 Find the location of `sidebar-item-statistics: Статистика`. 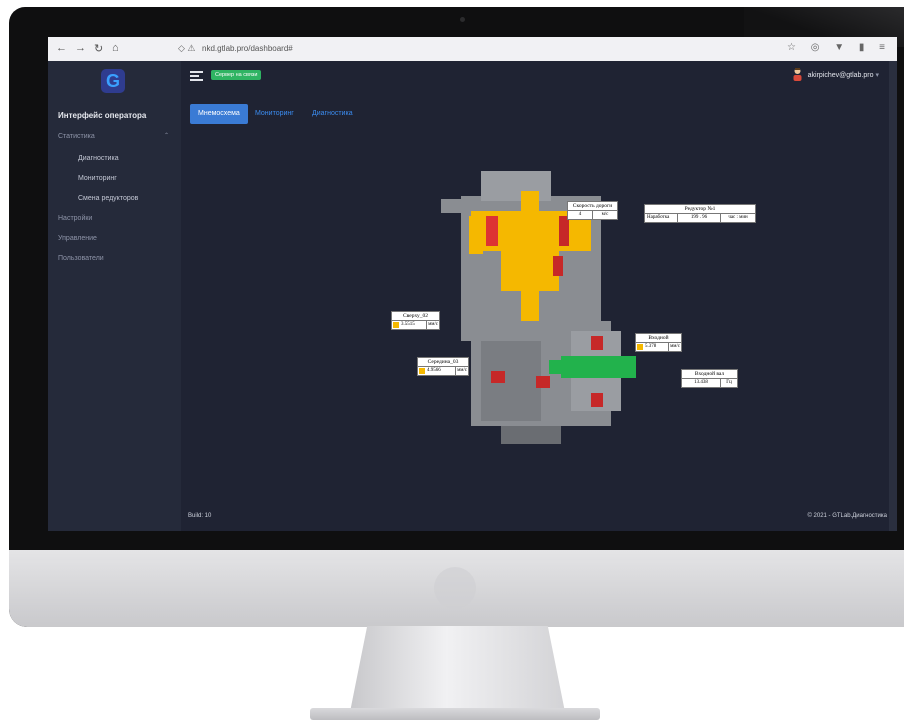

sidebar-item-statistics: Статистика is located at coordinates (76, 136).